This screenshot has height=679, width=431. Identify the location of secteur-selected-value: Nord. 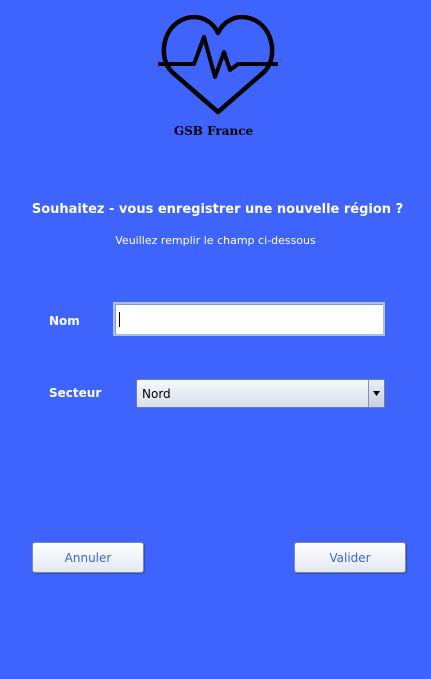
(156, 394).